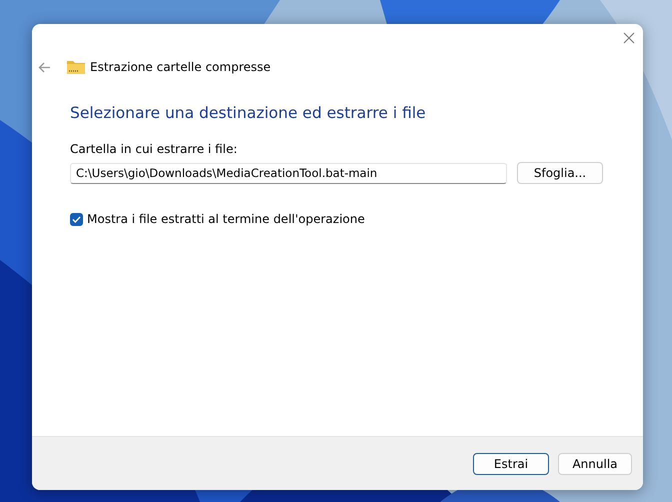 This screenshot has height=502, width=672. What do you see at coordinates (180, 67) in the screenshot?
I see `window-title: Estrazione cartelle compresse` at bounding box center [180, 67].